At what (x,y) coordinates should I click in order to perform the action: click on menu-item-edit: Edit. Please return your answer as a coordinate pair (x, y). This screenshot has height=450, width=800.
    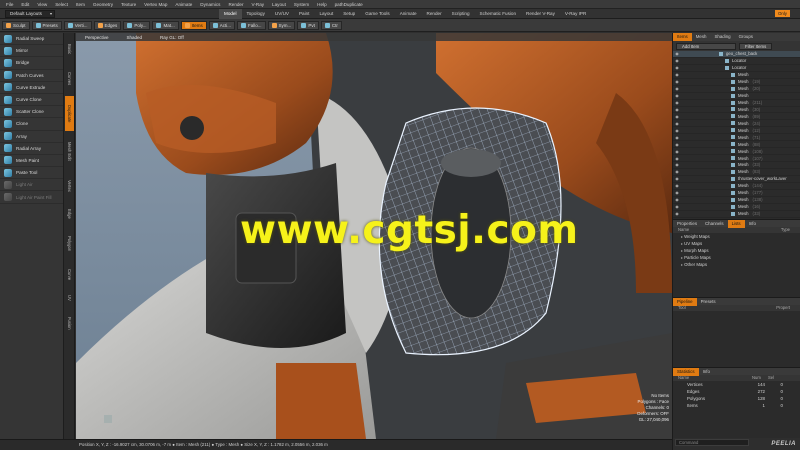
    Looking at the image, I should click on (25, 4).